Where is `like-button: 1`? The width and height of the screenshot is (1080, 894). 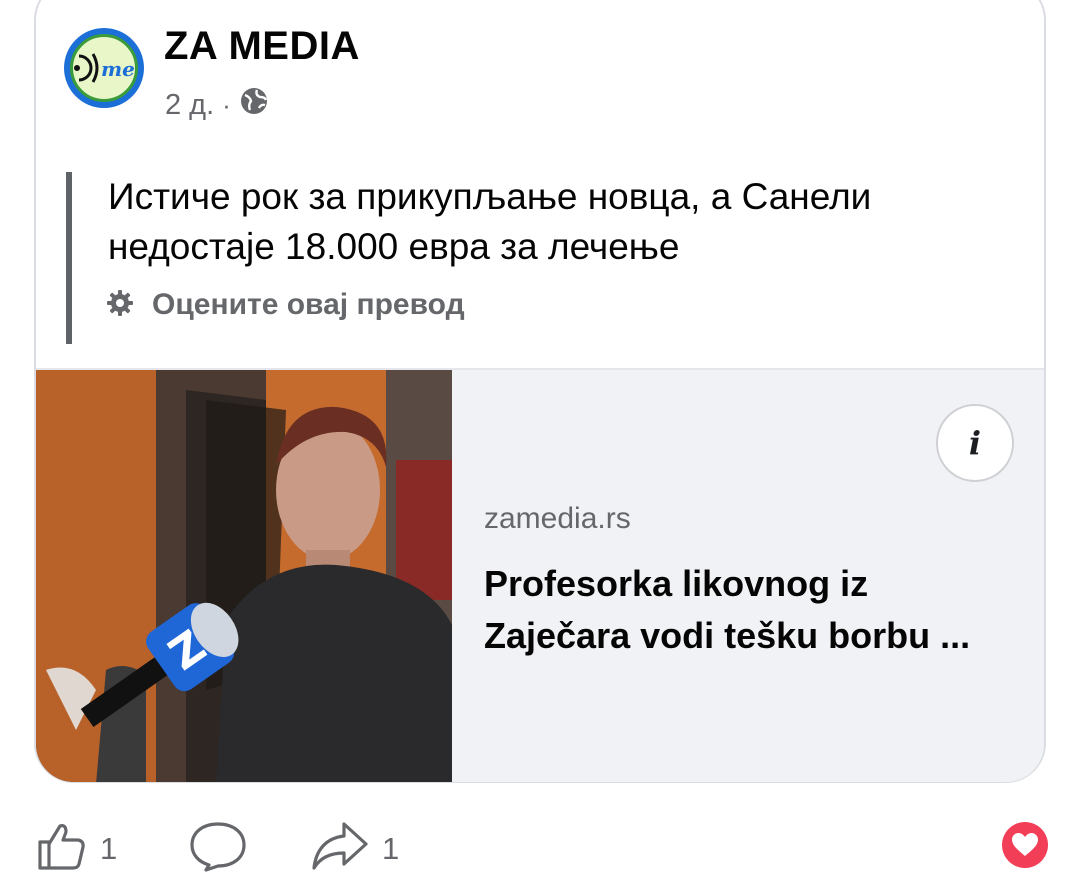 like-button: 1 is located at coordinates (76, 848).